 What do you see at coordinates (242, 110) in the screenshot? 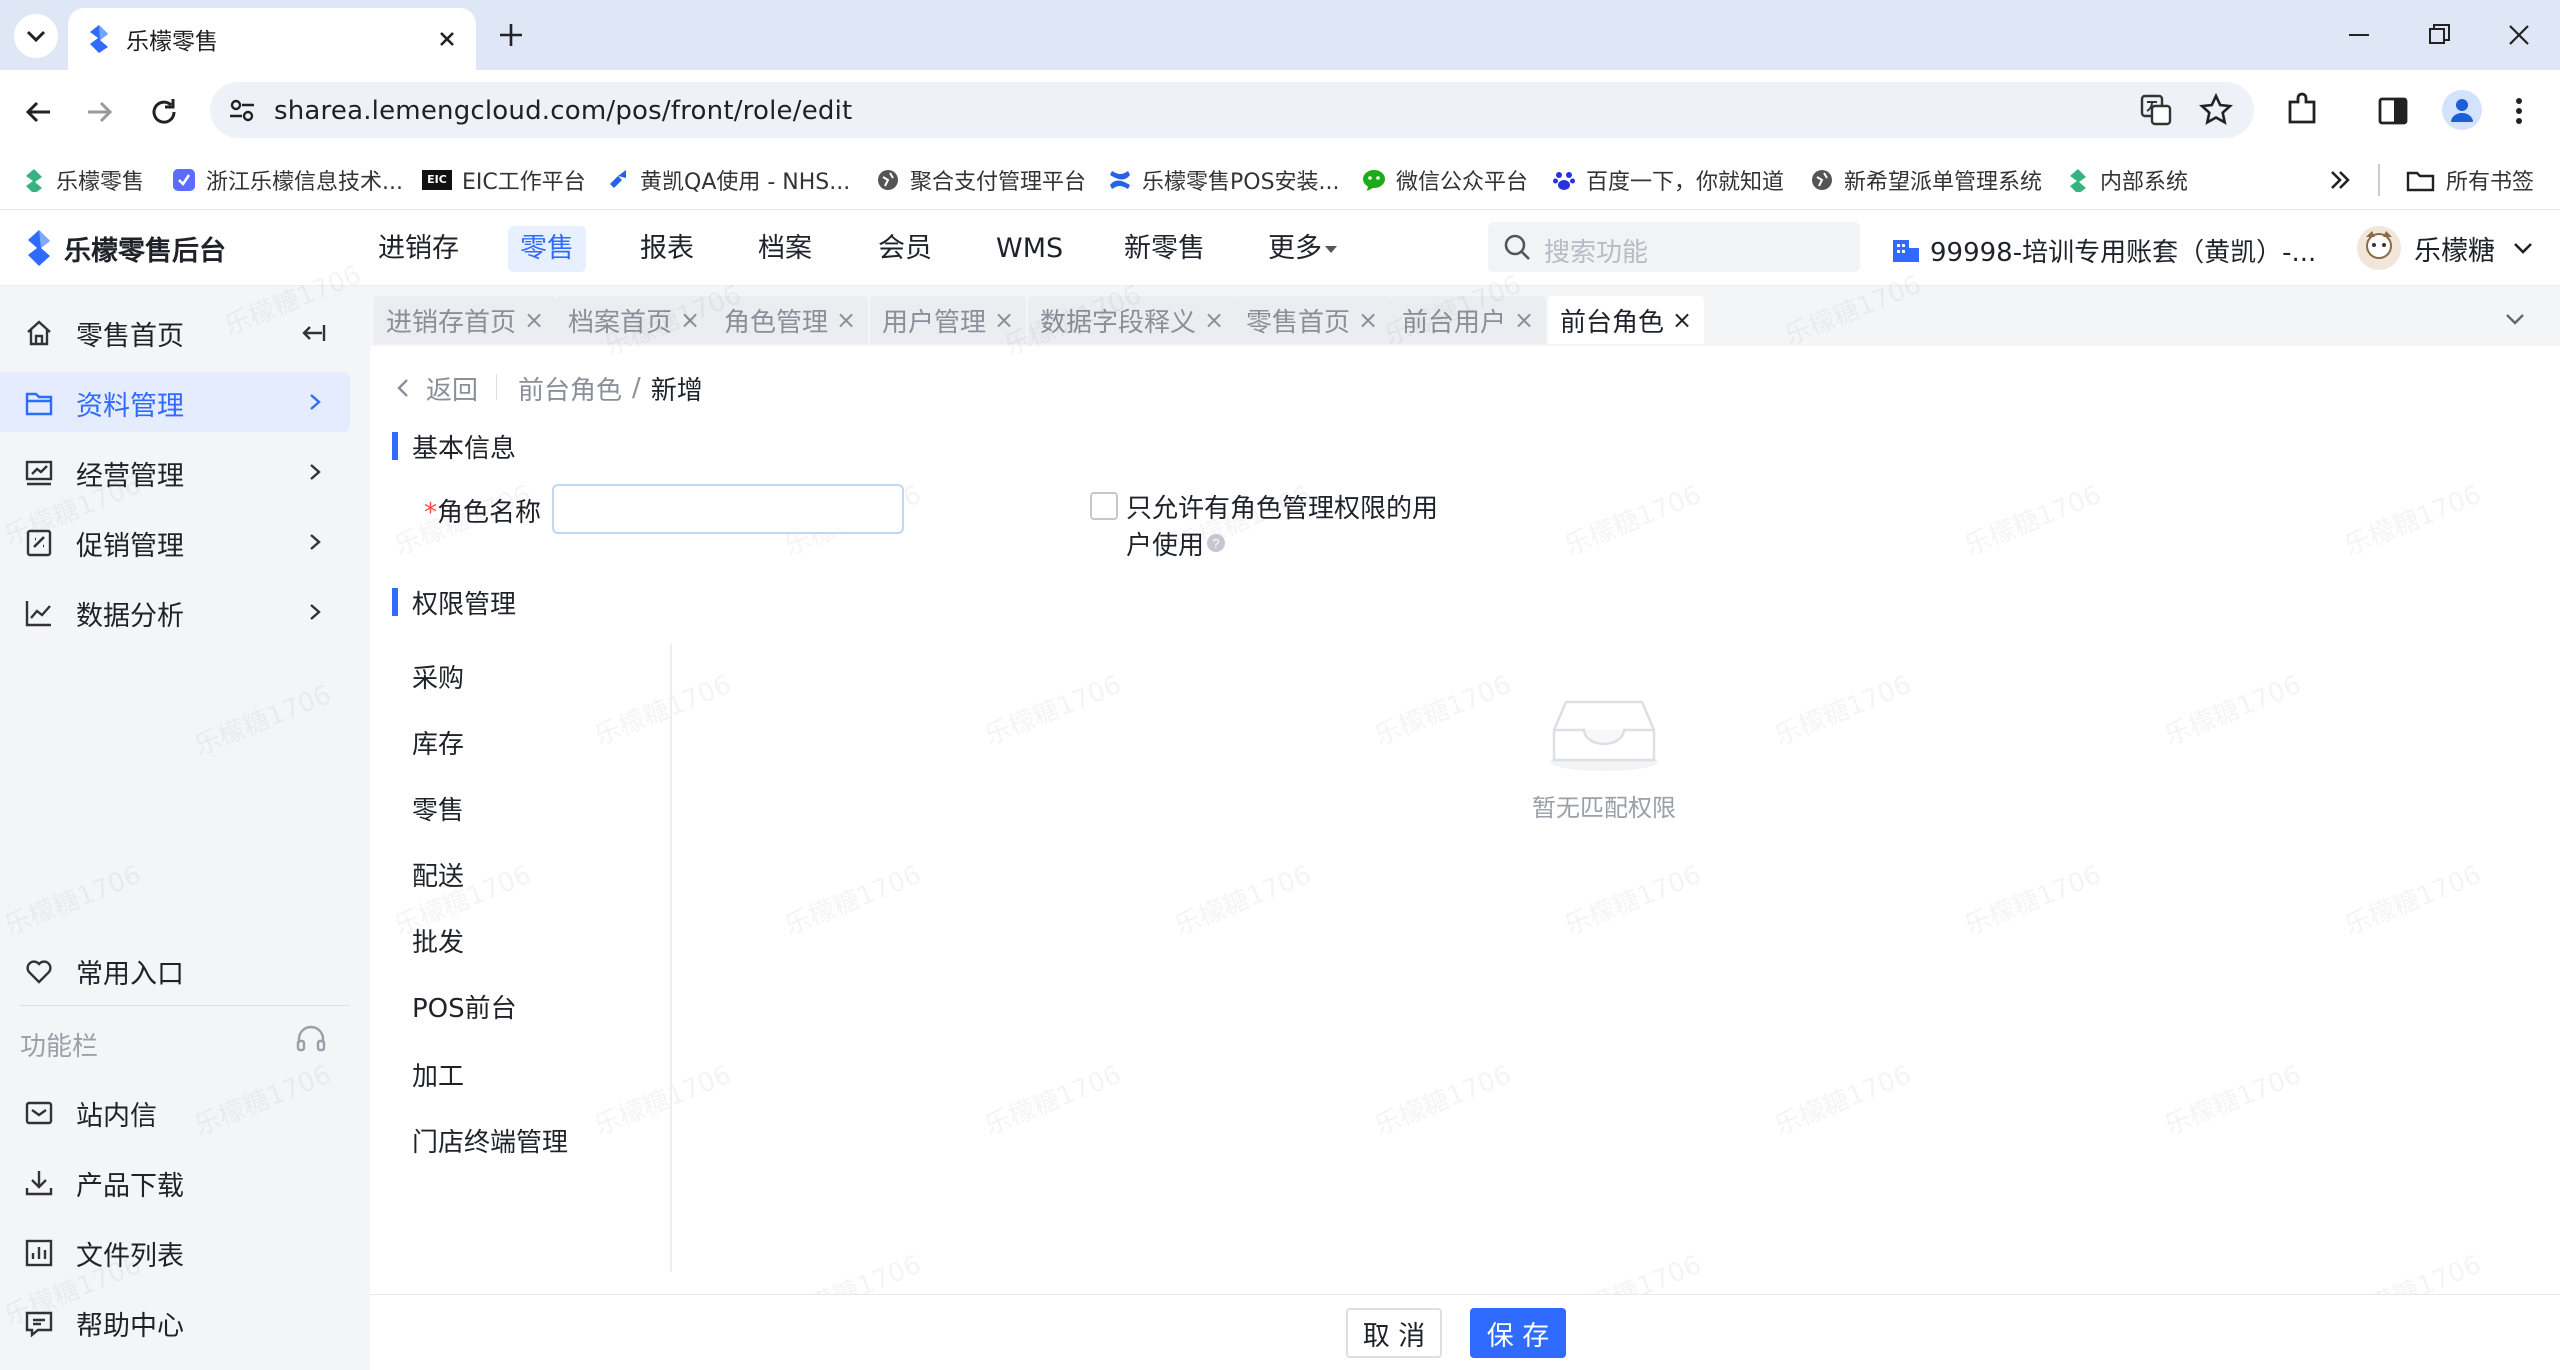
I see `site-settings-icon` at bounding box center [242, 110].